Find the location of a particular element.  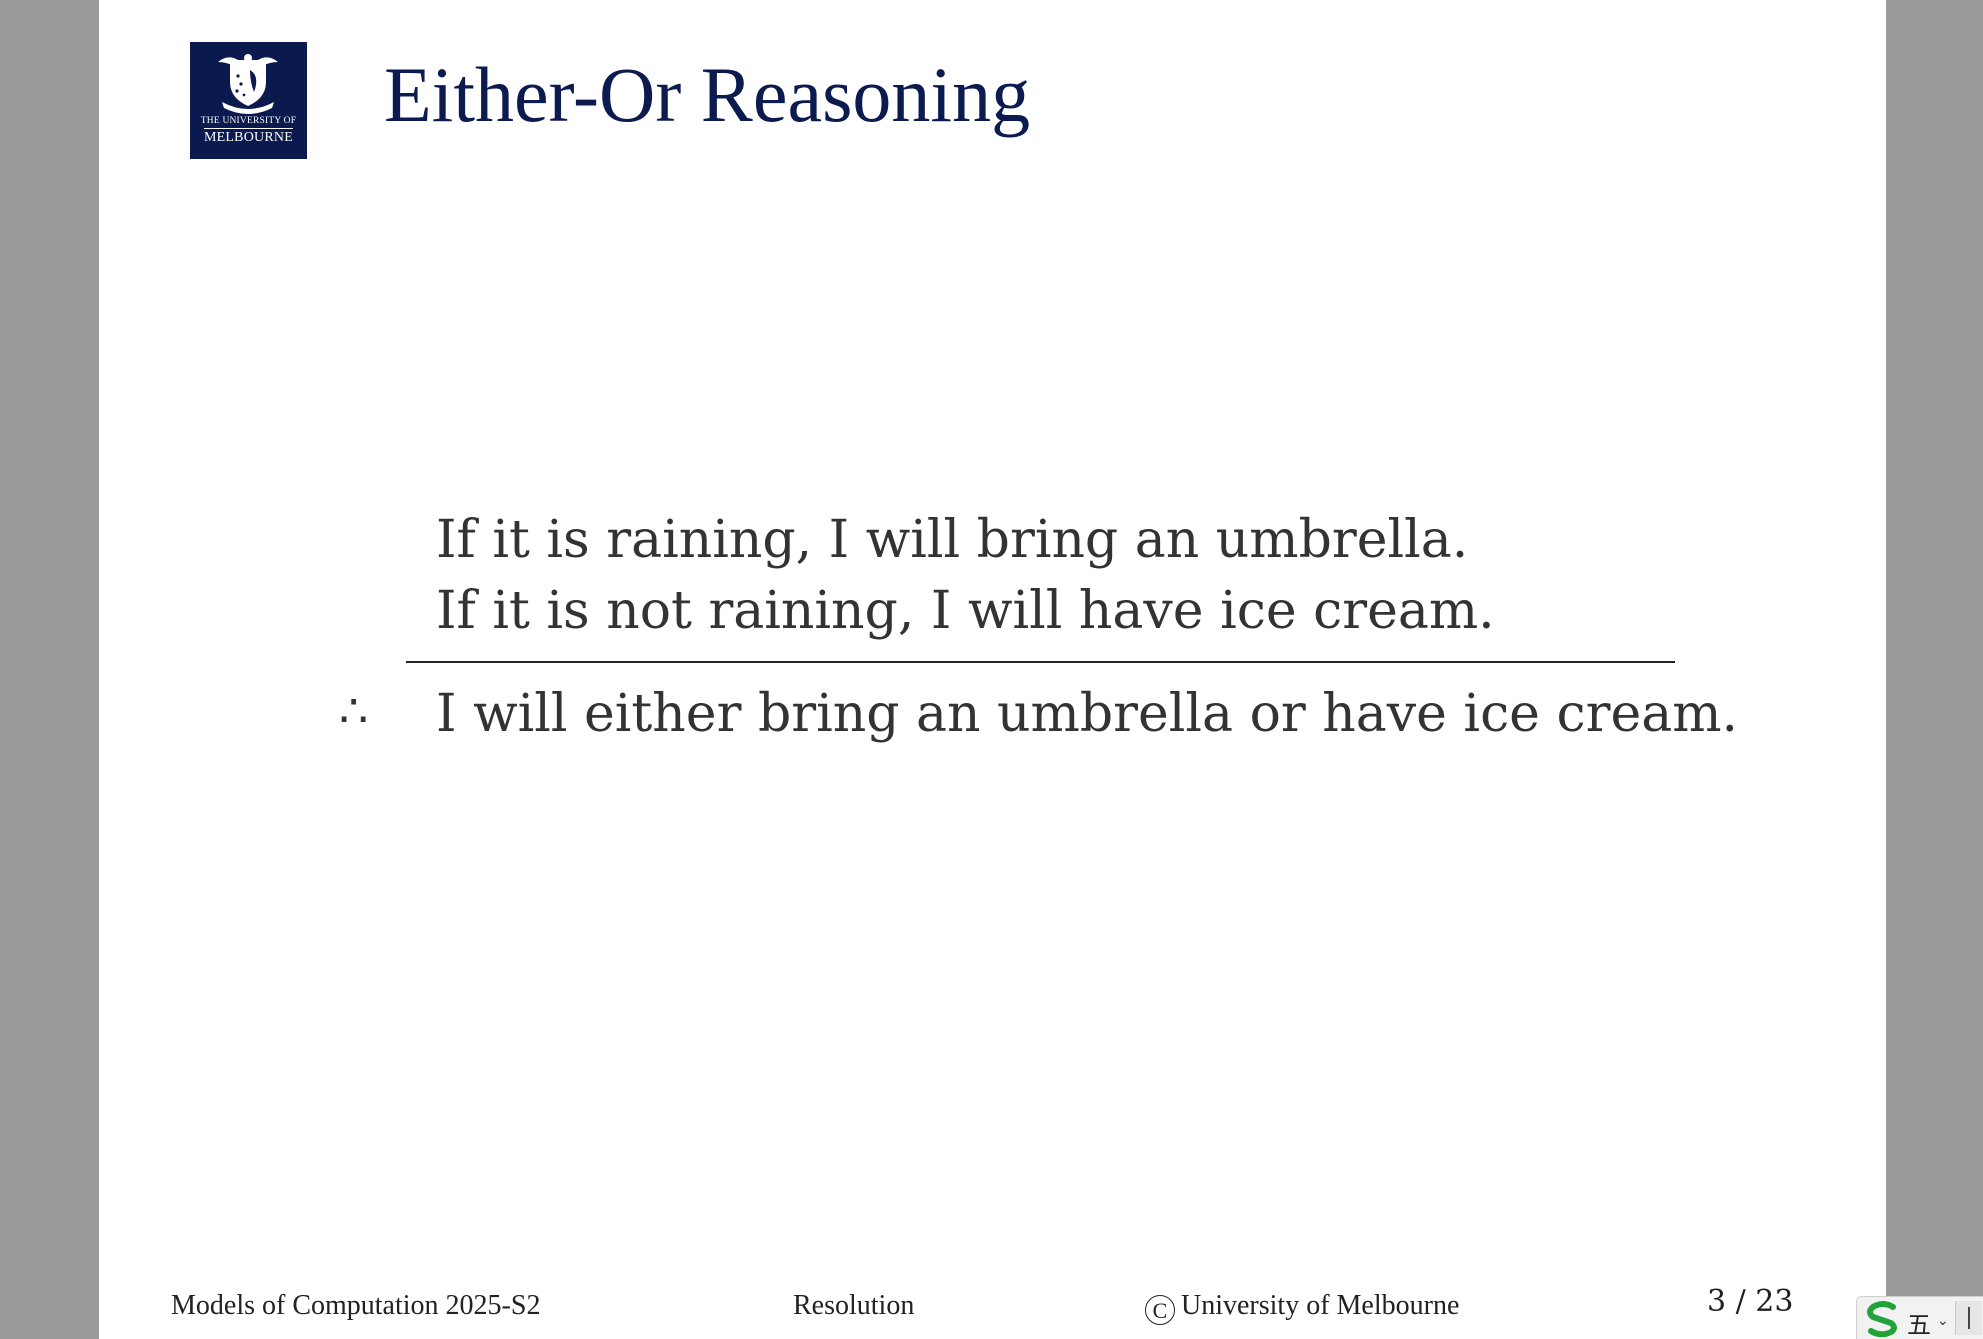

sogou-ime-icon is located at coordinates (1883, 1319).